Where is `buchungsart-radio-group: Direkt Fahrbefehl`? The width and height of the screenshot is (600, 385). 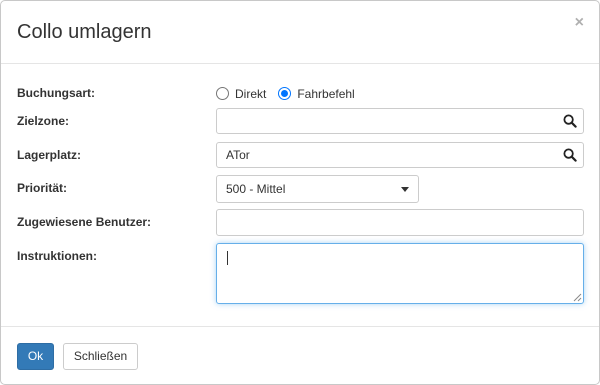 buchungsart-radio-group: Direkt Fahrbefehl is located at coordinates (291, 94).